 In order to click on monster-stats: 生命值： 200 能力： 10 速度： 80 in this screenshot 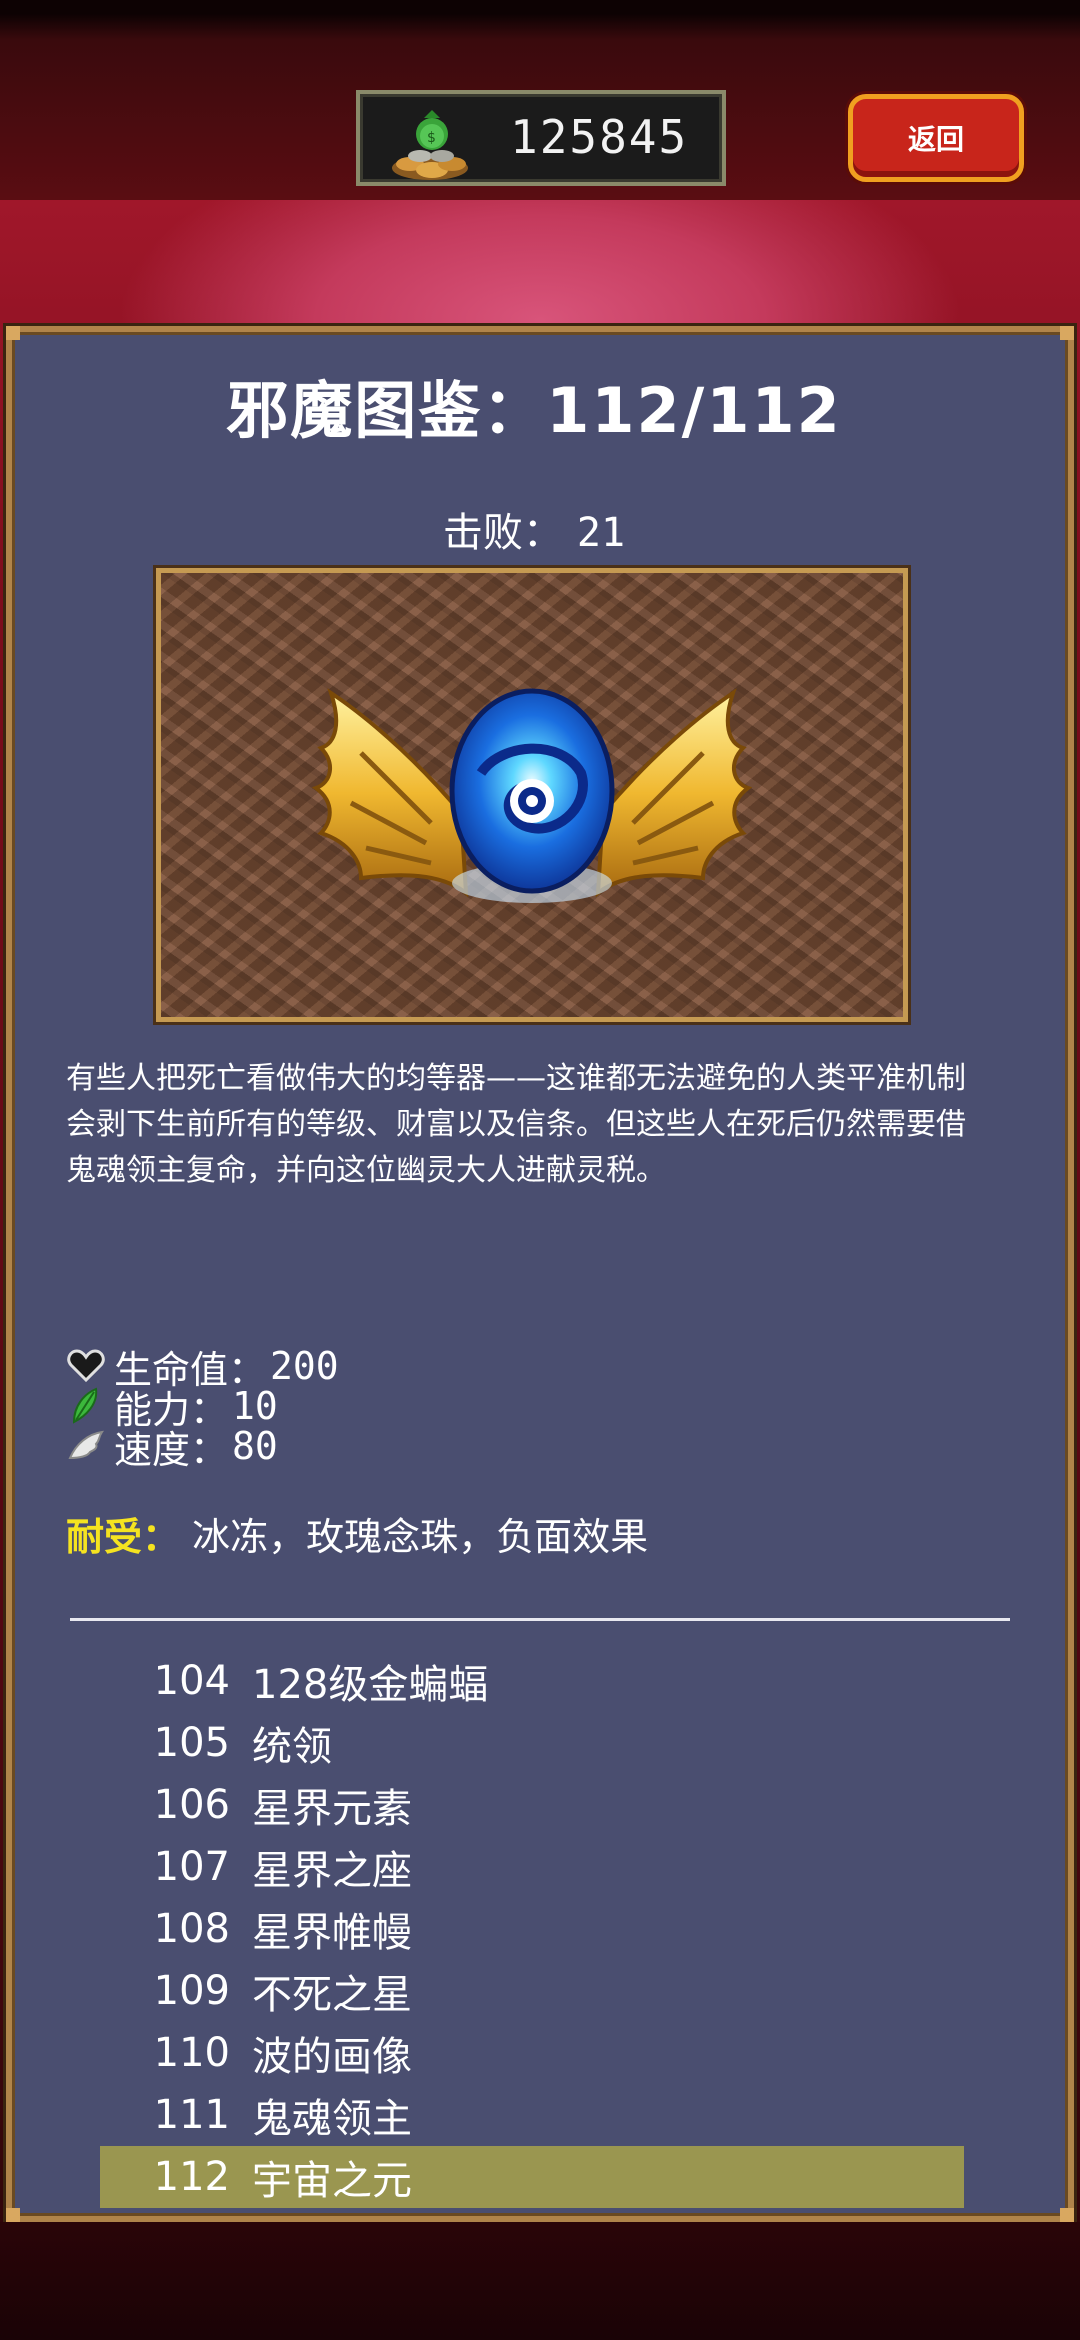, I will do `click(202, 1408)`.